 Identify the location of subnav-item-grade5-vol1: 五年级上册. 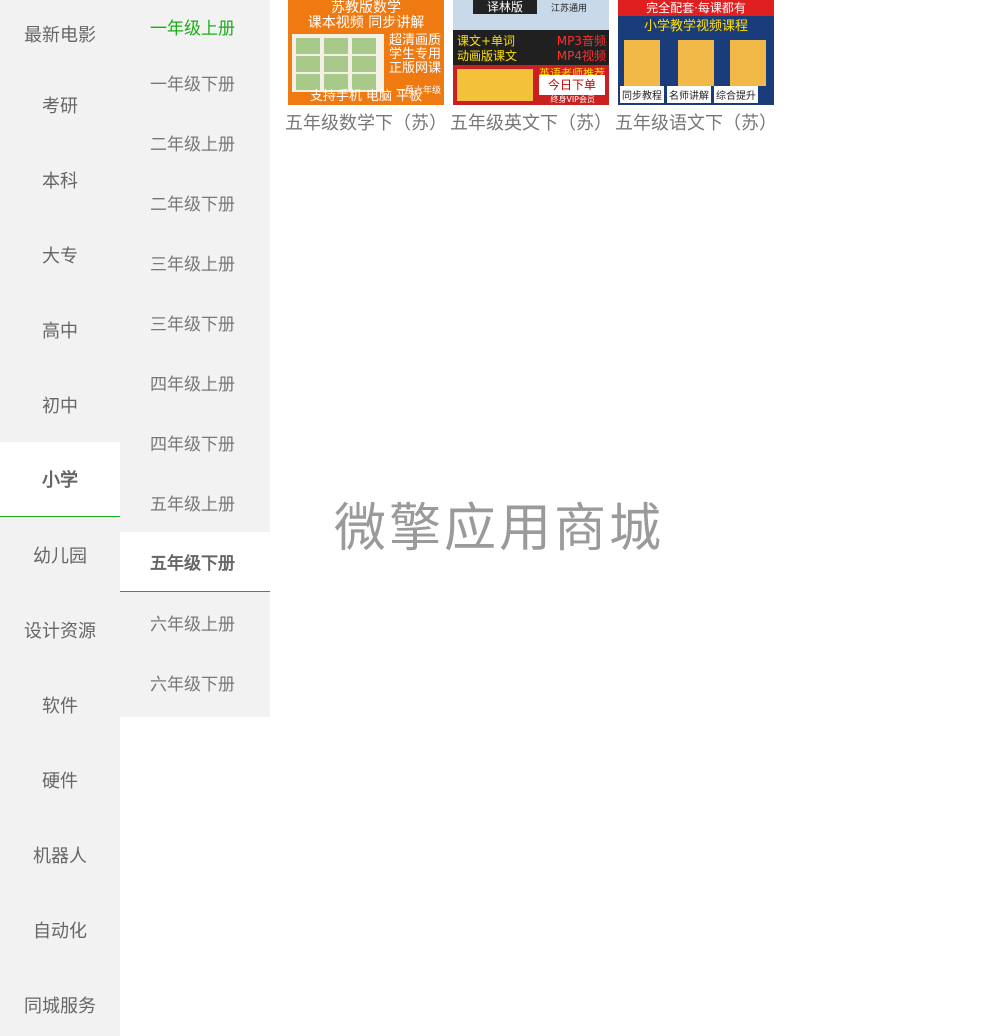
(195, 502).